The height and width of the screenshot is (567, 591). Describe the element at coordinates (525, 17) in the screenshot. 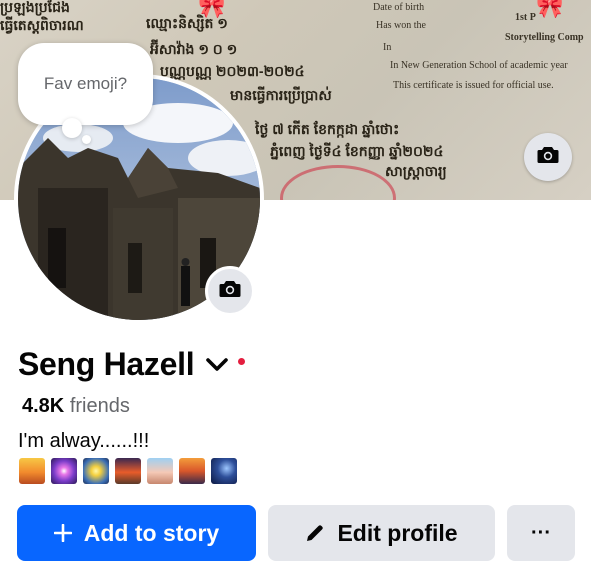

I see `cover-text-line: 1st P` at that location.